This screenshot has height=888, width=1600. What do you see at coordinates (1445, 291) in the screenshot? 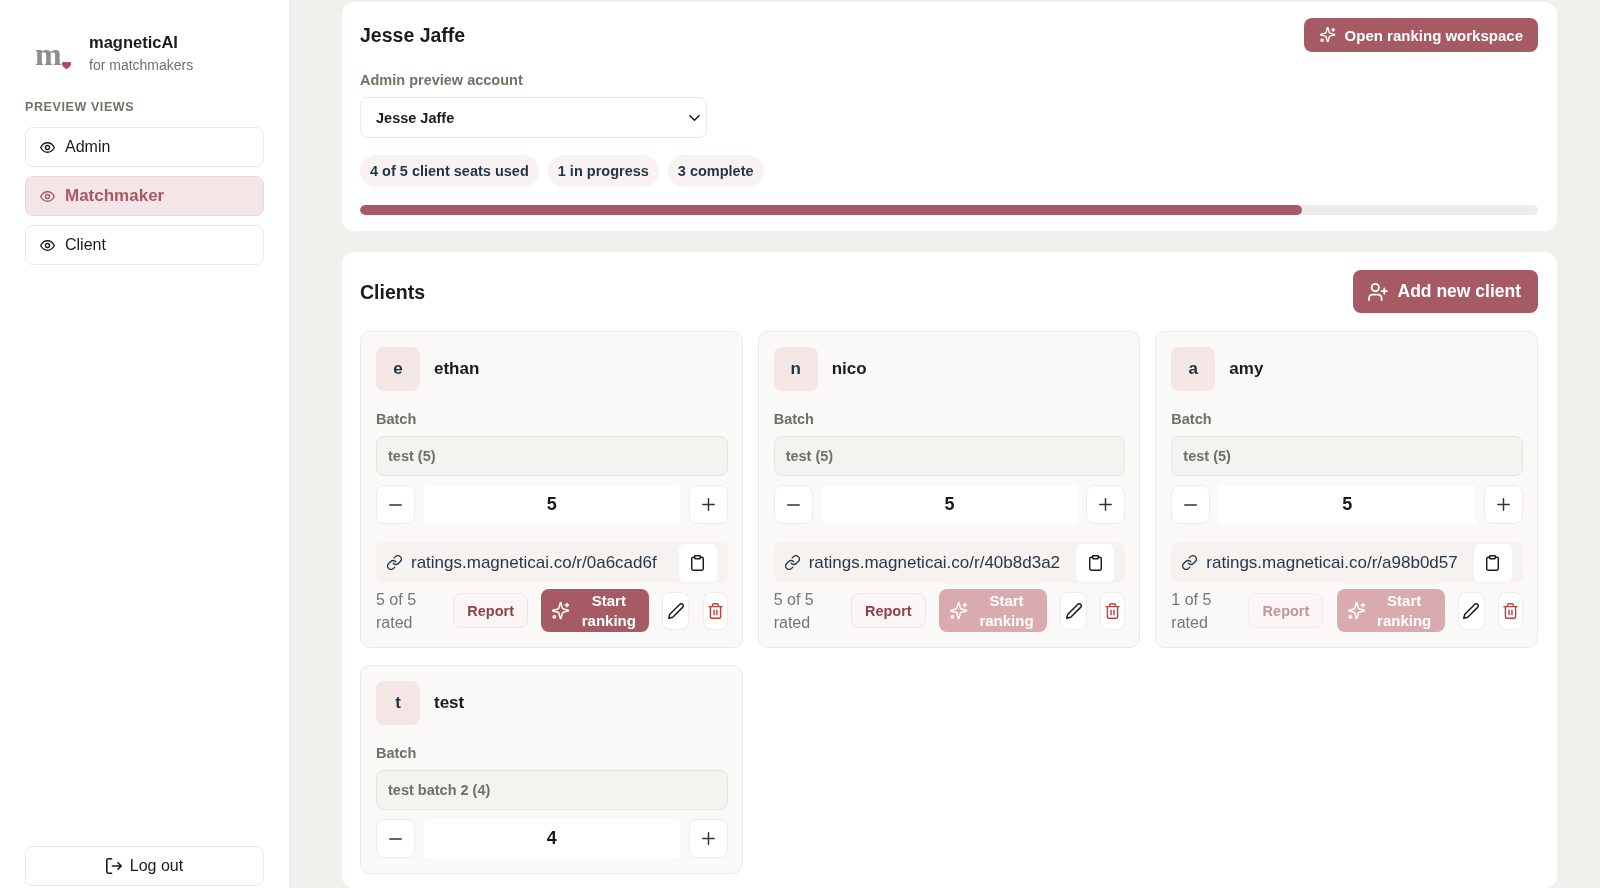
I see `add-client-button: Add new client` at bounding box center [1445, 291].